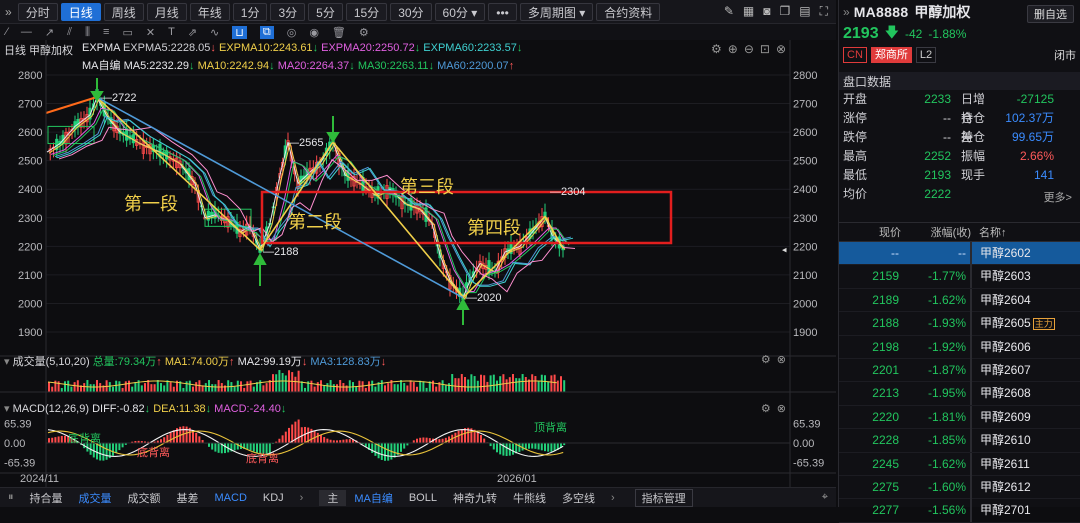 This screenshot has width=1080, height=523. What do you see at coordinates (81, 12) in the screenshot?
I see `period-day: 日线` at bounding box center [81, 12].